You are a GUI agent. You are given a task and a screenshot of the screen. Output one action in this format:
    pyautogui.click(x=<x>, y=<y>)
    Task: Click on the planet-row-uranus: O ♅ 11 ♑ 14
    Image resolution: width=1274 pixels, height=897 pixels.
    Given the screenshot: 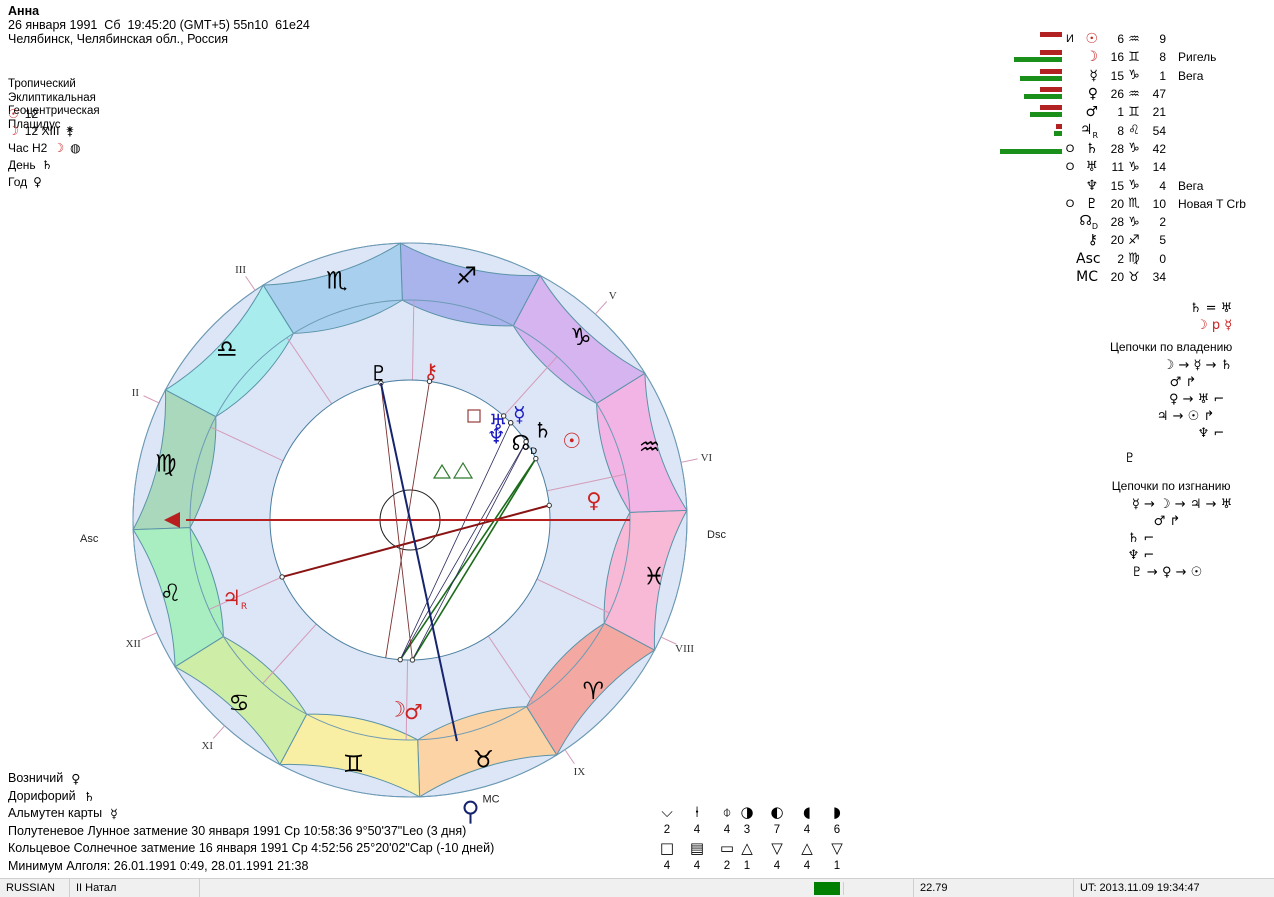 What is the action you would take?
    pyautogui.click(x=1123, y=167)
    